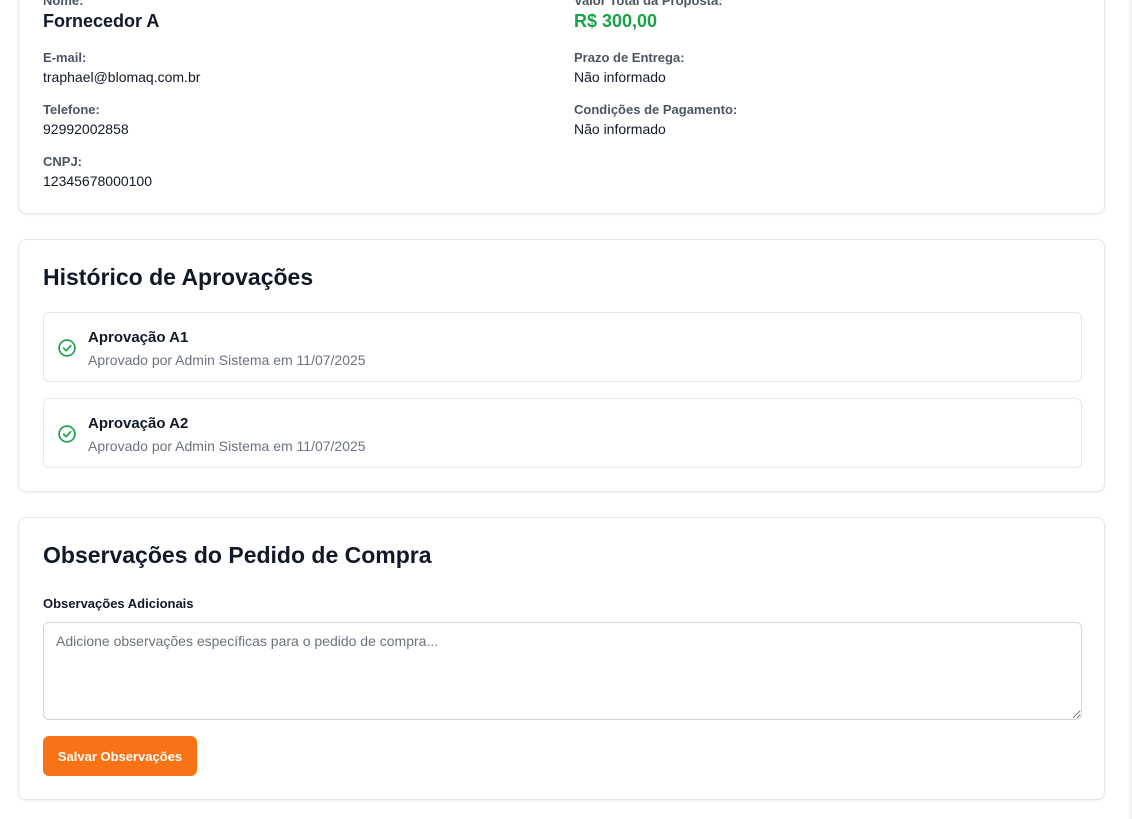  What do you see at coordinates (656, 109) in the screenshot?
I see `payment-terms-label: Condições de Pagamento:` at bounding box center [656, 109].